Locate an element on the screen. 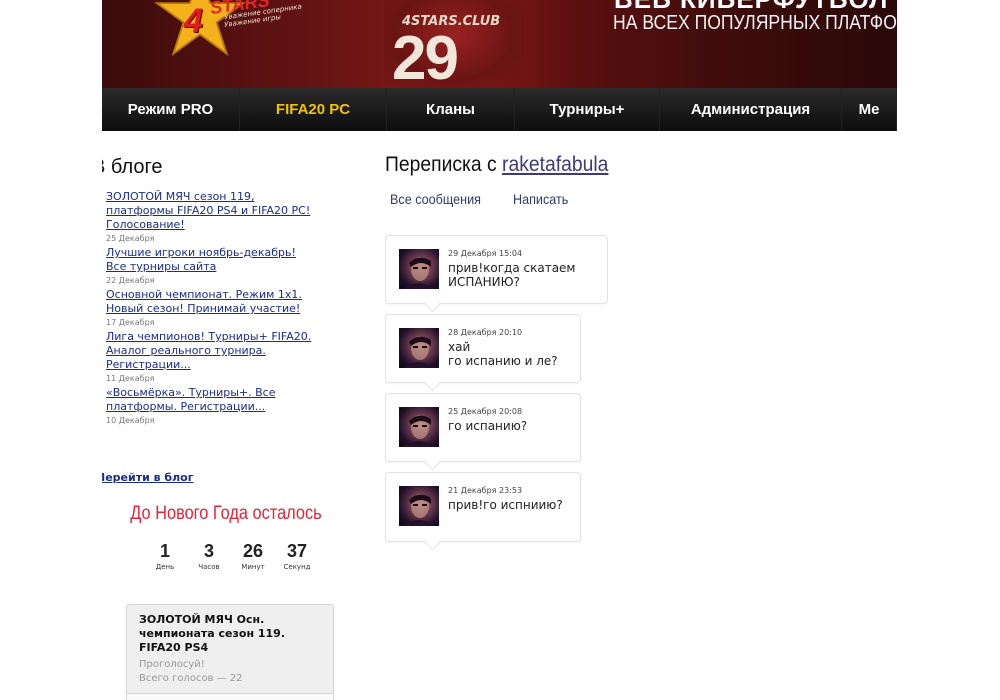  message-text: го испанию? is located at coordinates (488, 426).